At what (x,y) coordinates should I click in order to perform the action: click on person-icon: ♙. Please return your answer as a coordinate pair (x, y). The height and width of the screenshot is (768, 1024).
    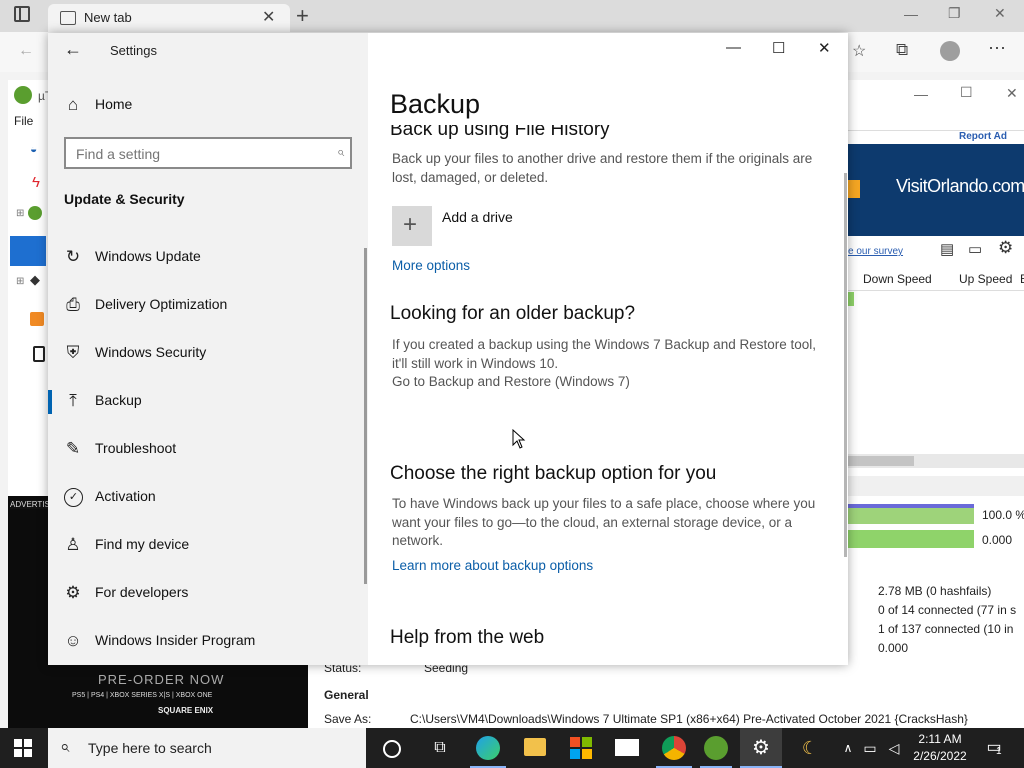
    Looking at the image, I should click on (73, 544).